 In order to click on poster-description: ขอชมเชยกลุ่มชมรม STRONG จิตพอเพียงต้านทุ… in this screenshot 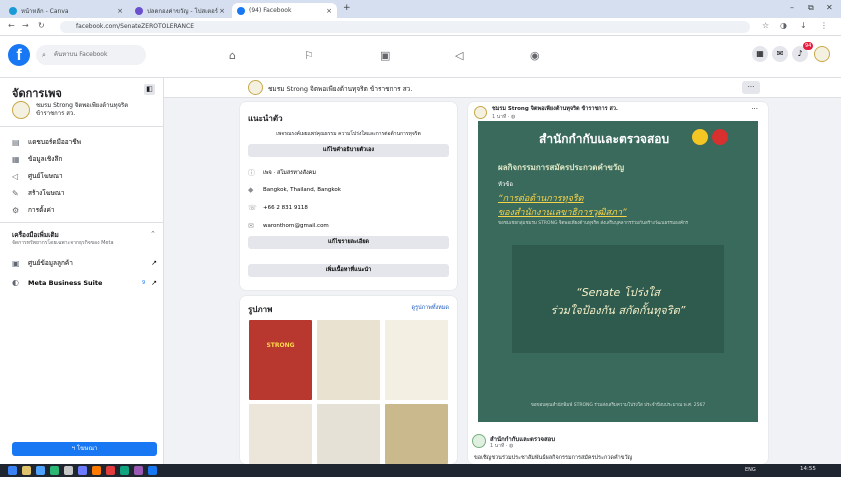, I will do `click(593, 223)`.